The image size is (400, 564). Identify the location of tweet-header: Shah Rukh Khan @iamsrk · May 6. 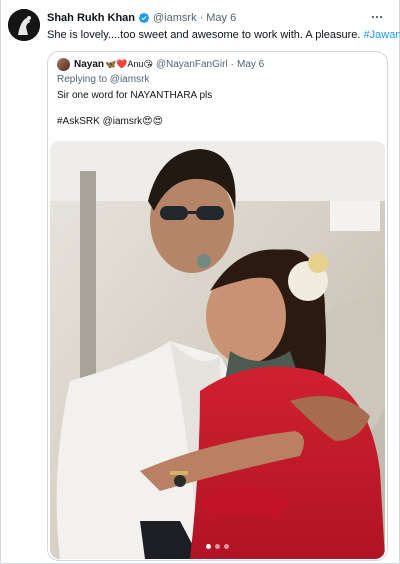
(141, 18).